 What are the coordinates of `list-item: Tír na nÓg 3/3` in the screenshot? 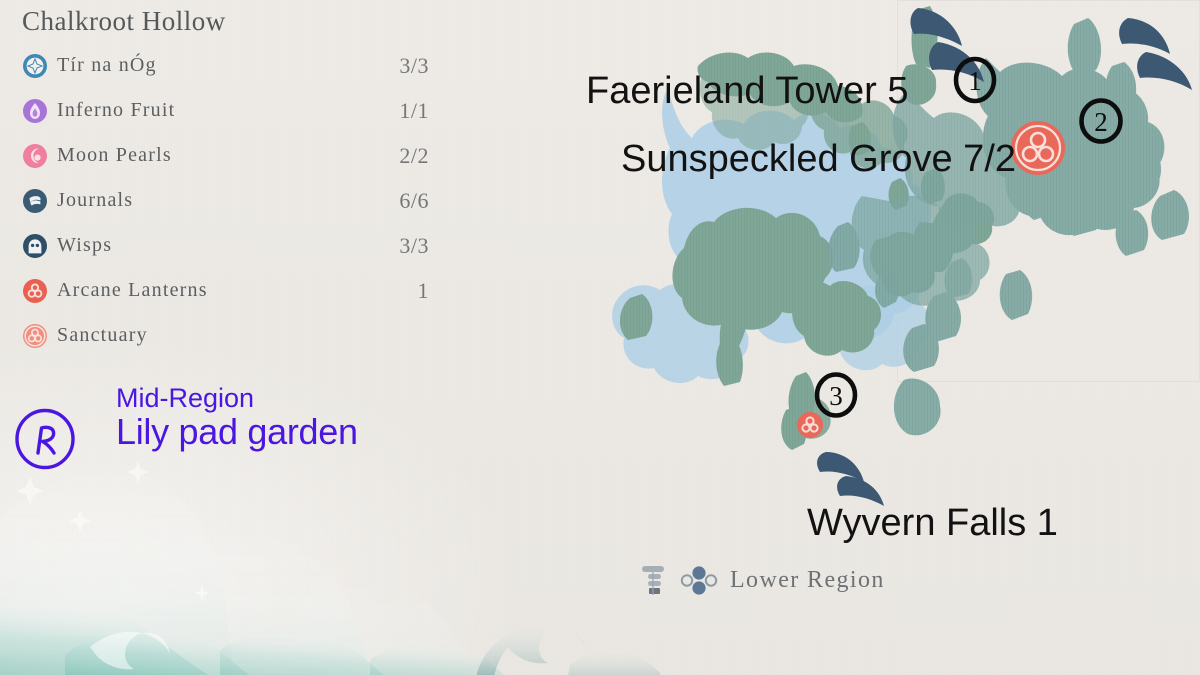 It's located at (228, 65).